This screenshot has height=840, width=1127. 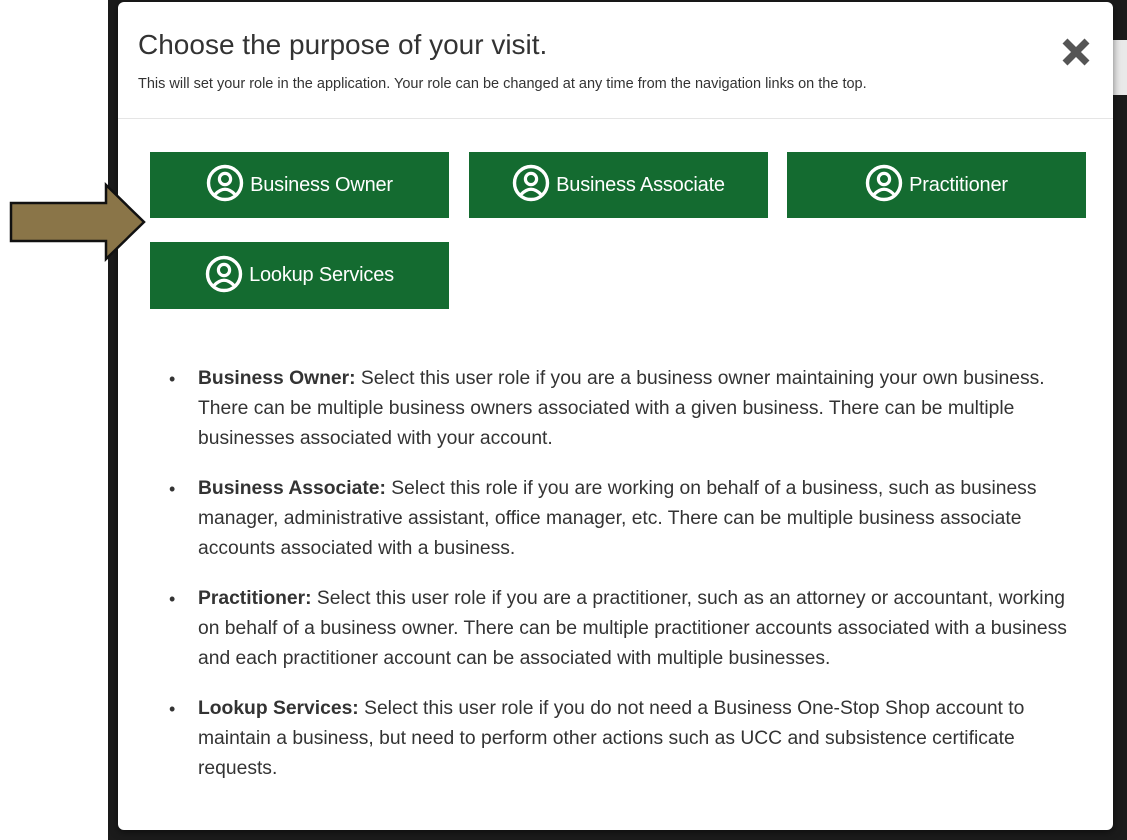 I want to click on role-button-label: Business Associate, so click(x=640, y=184).